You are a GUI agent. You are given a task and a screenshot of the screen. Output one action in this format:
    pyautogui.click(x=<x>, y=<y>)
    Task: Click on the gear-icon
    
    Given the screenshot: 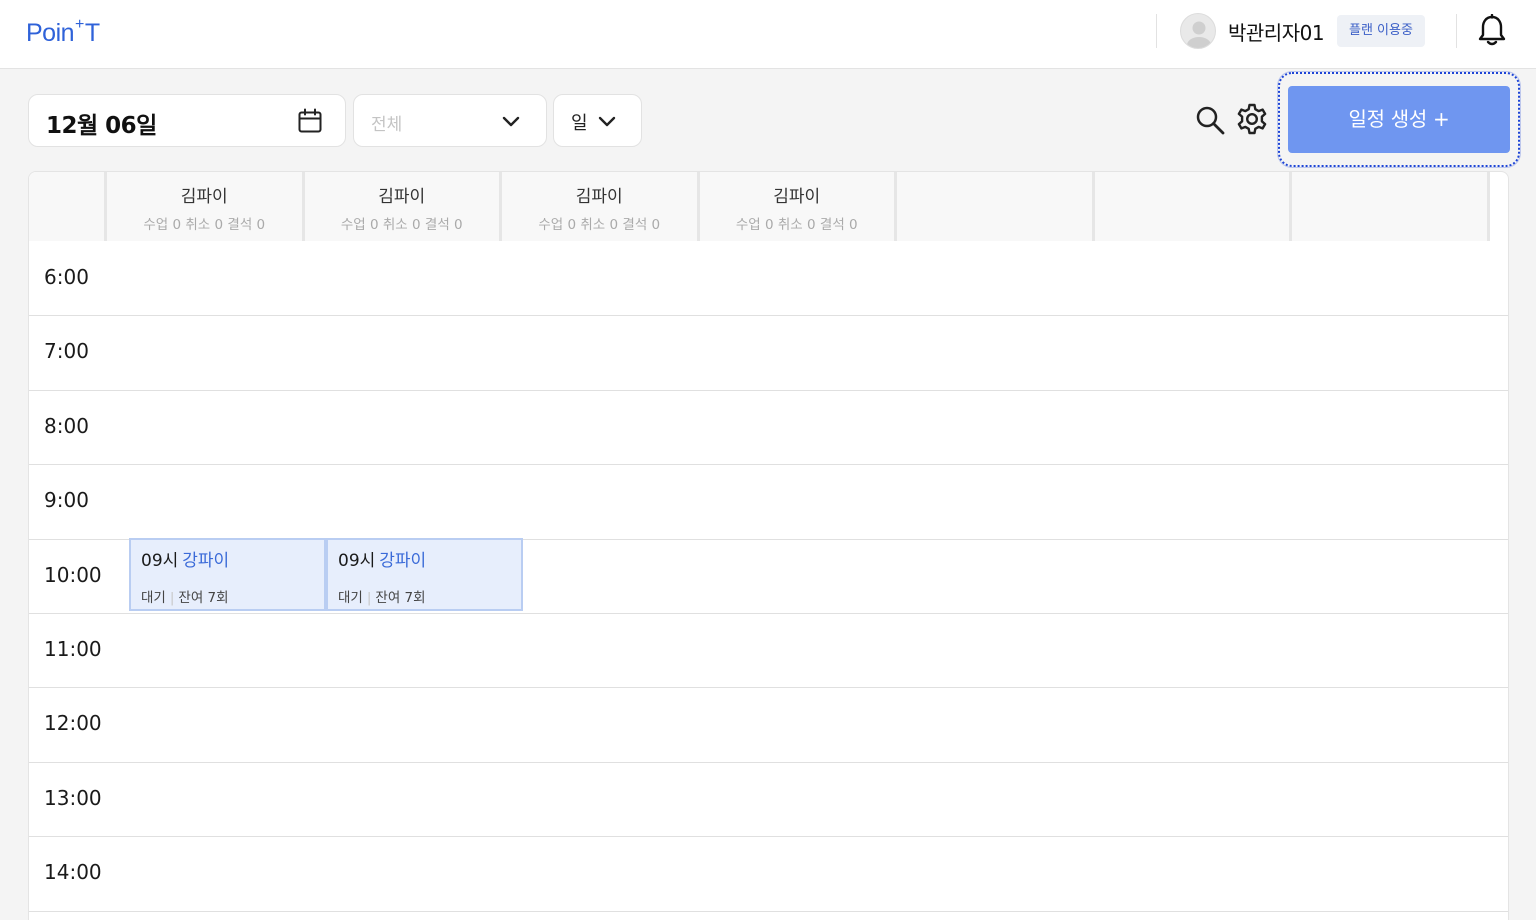 What is the action you would take?
    pyautogui.click(x=1252, y=119)
    